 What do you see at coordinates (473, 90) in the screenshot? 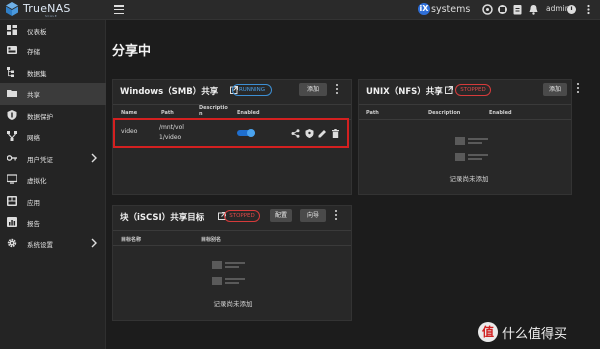
I see `nfs-status-badge: STOPPED` at bounding box center [473, 90].